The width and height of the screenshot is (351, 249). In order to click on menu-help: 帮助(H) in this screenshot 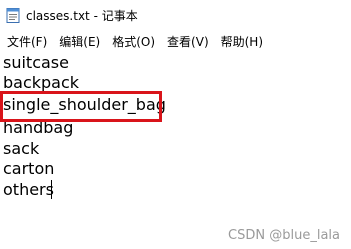, I will do `click(242, 41)`.